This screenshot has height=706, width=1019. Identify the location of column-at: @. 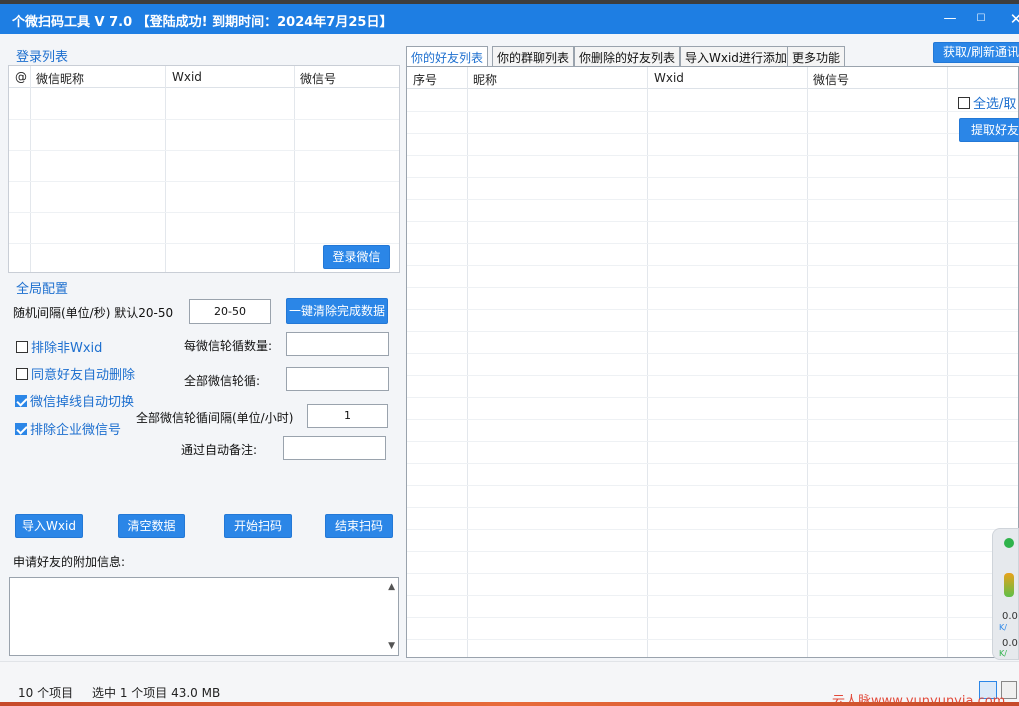
(21, 77).